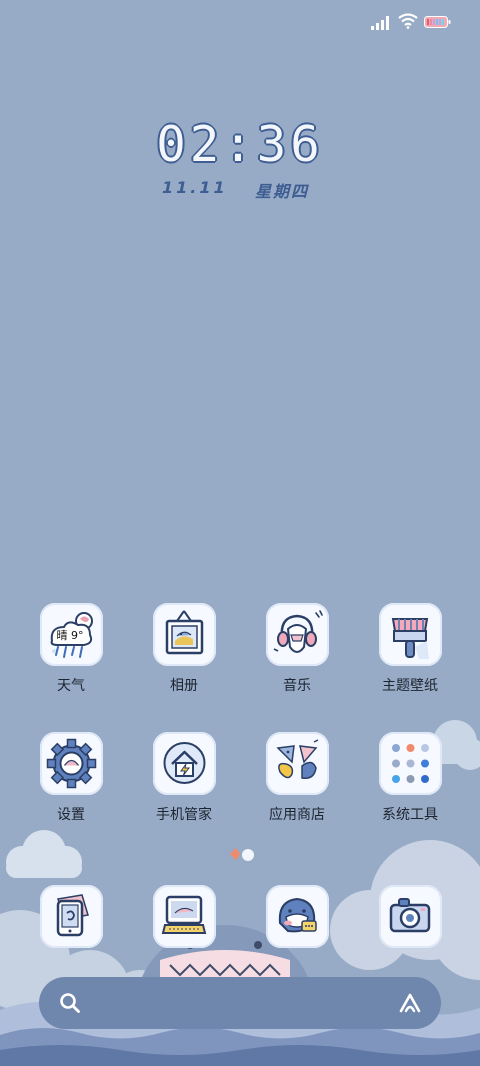 This screenshot has width=480, height=1066. What do you see at coordinates (410, 686) in the screenshot?
I see `app-label-theme-wallpaper: 主题壁纸` at bounding box center [410, 686].